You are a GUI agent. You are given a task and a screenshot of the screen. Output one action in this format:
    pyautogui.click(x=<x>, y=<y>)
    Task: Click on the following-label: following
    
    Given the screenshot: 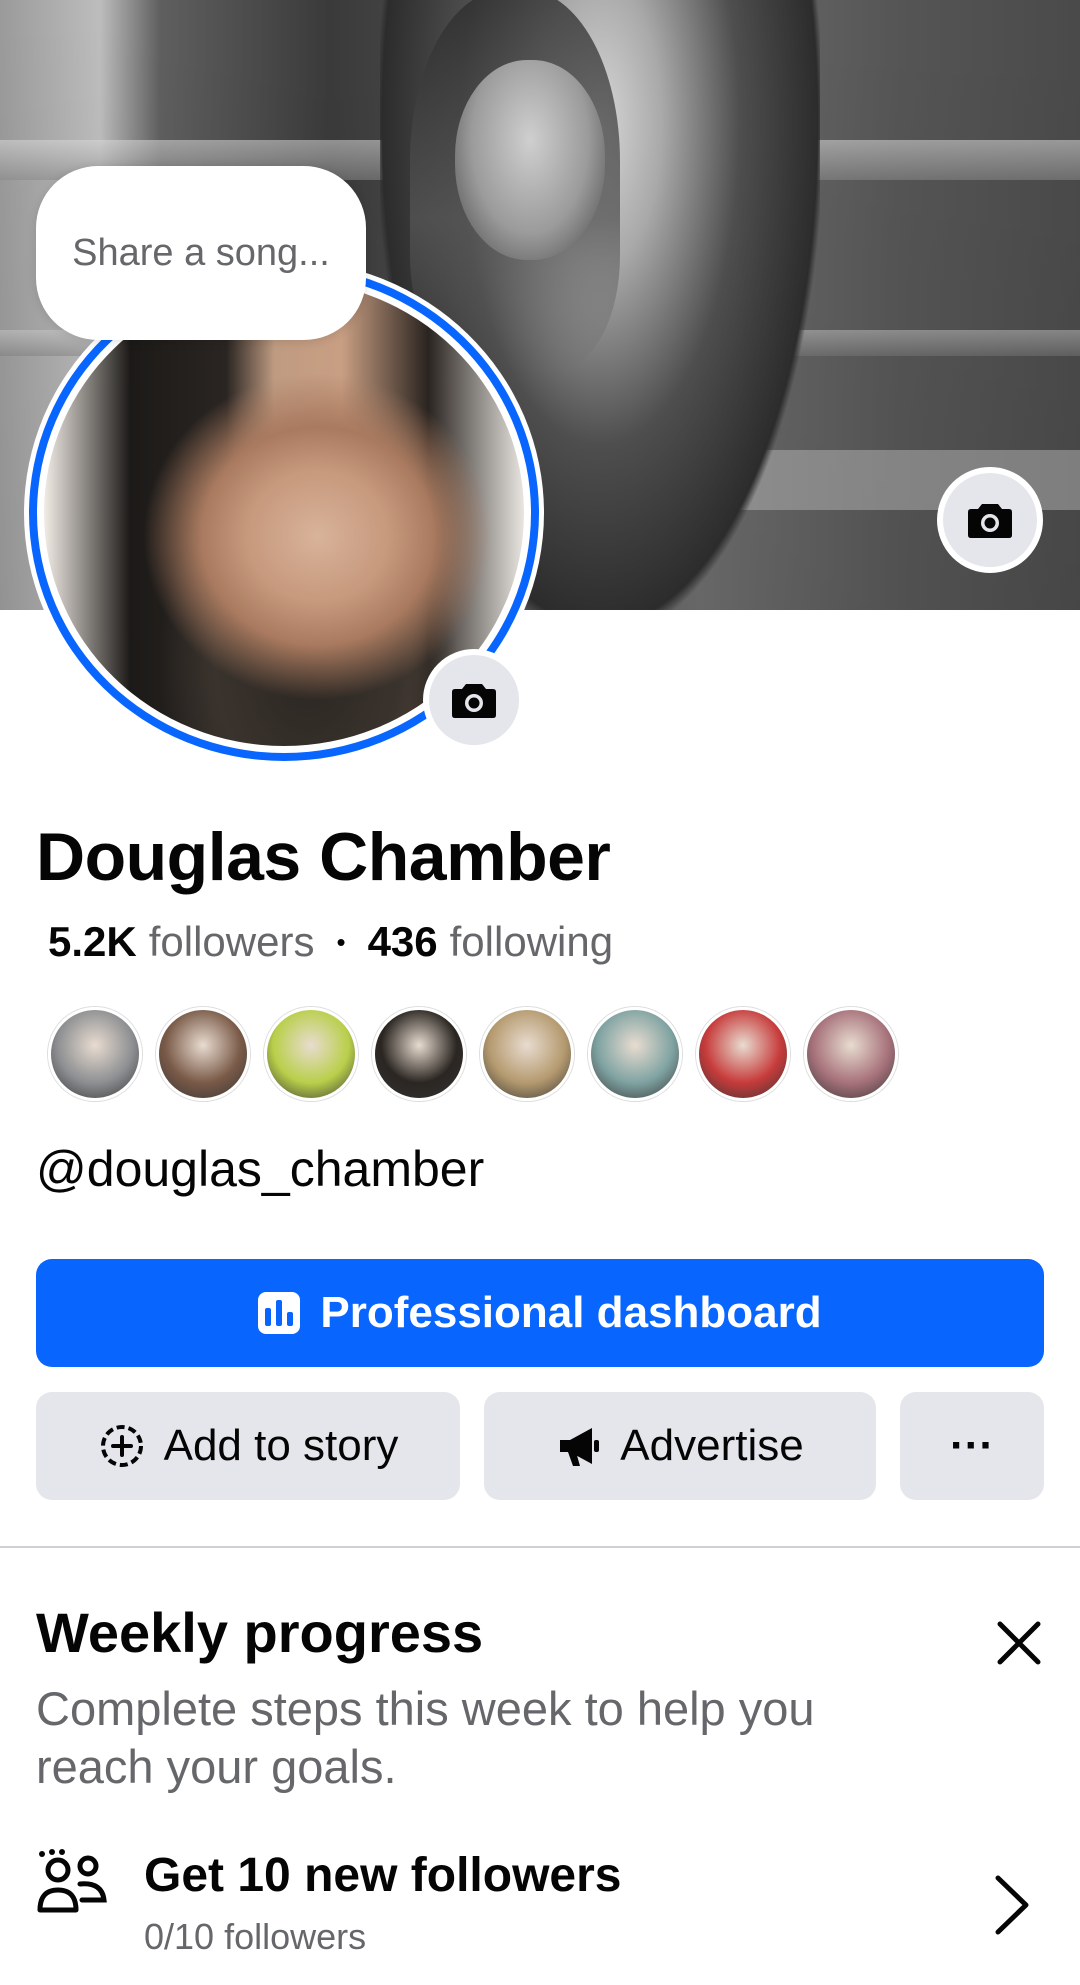 What is the action you would take?
    pyautogui.click(x=531, y=942)
    